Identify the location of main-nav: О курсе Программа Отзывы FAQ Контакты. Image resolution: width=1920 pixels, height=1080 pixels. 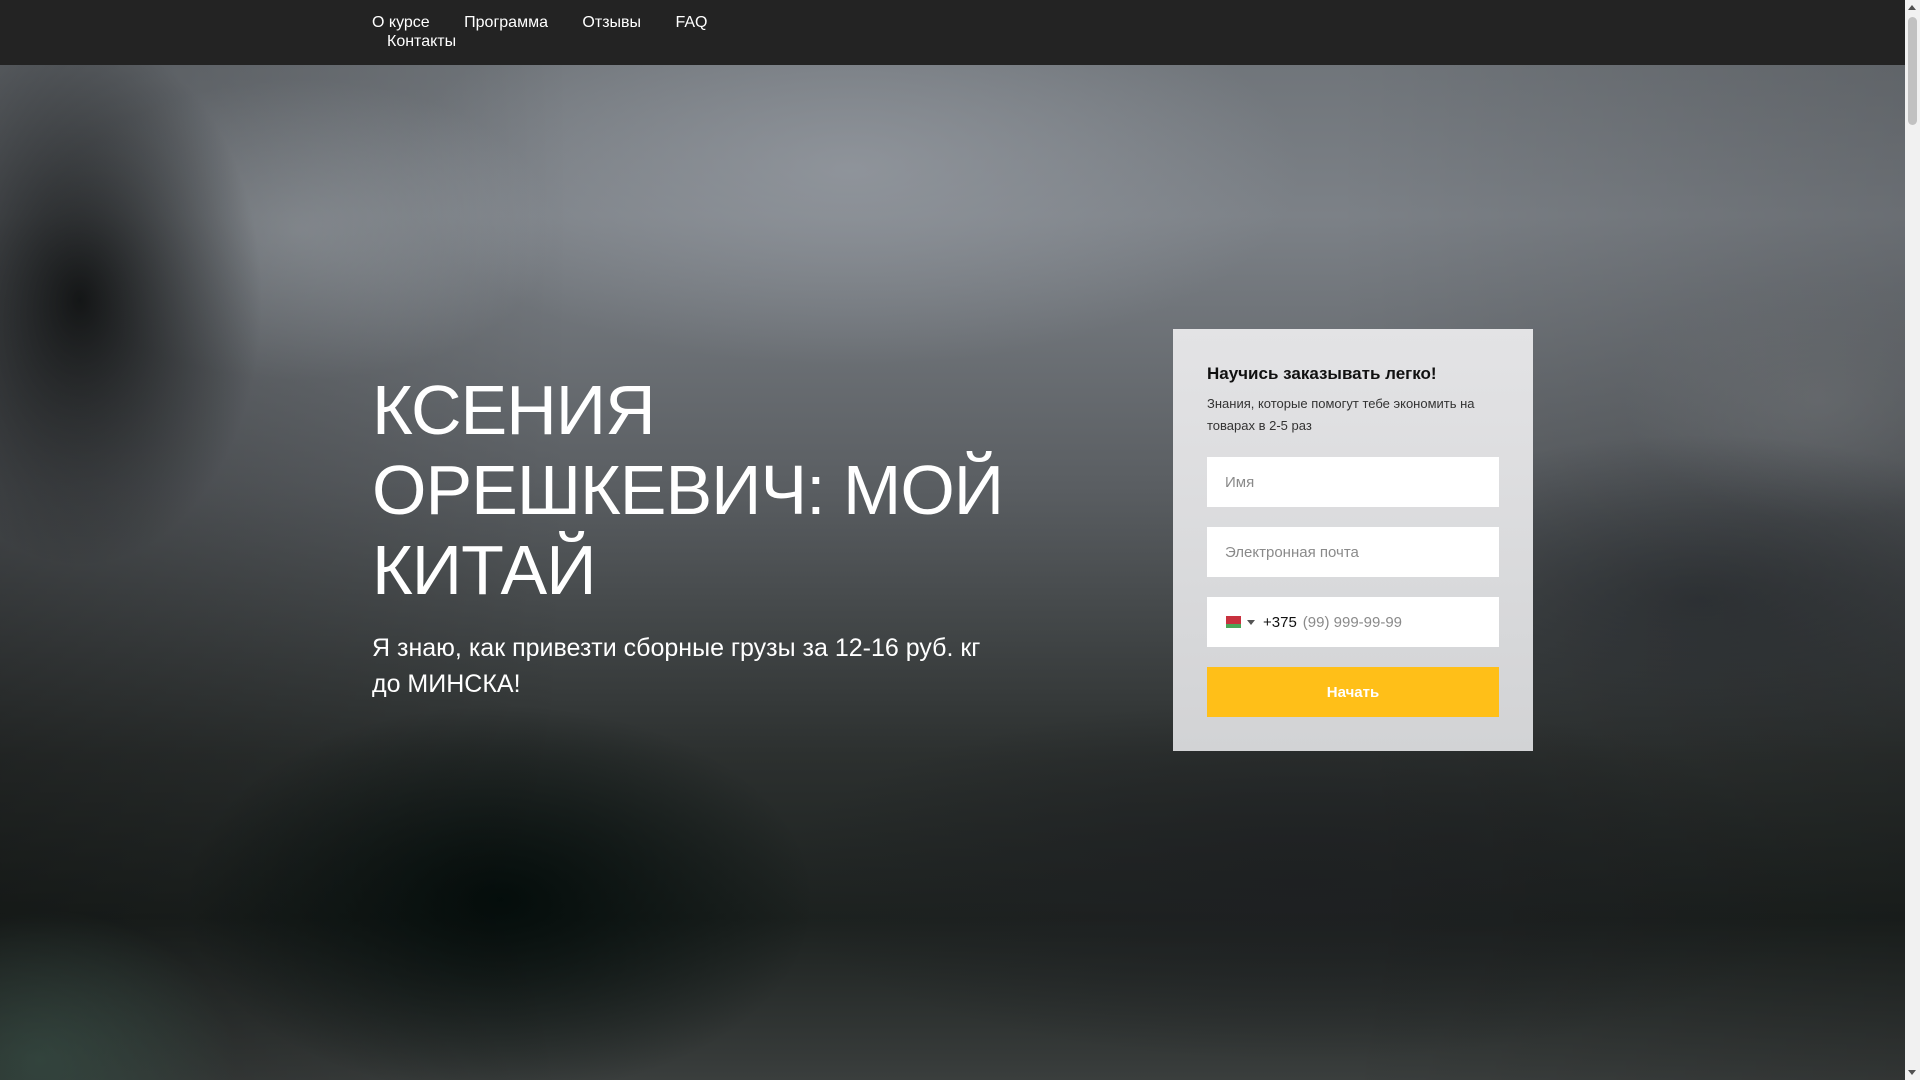
(562, 32).